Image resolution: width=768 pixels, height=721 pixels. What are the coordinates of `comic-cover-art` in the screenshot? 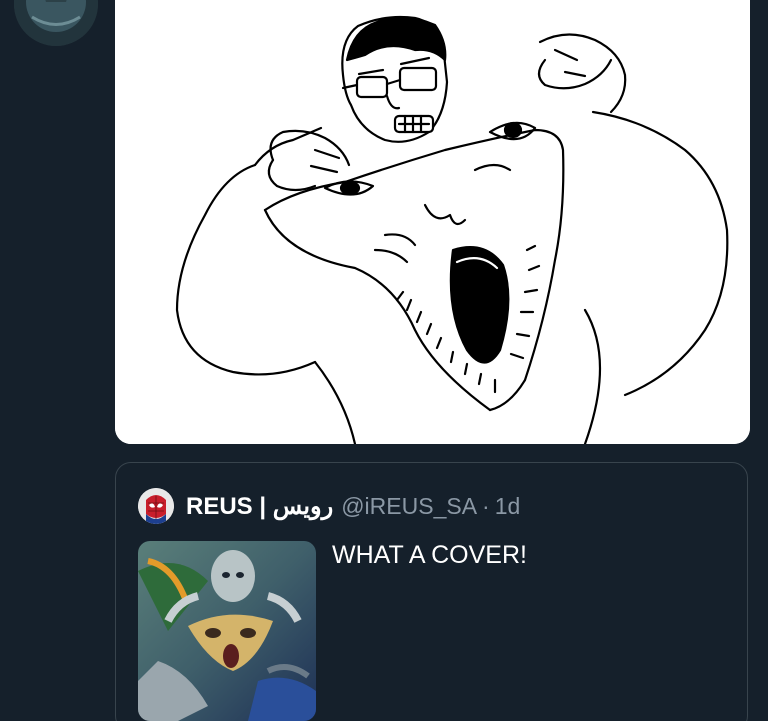 It's located at (227, 631).